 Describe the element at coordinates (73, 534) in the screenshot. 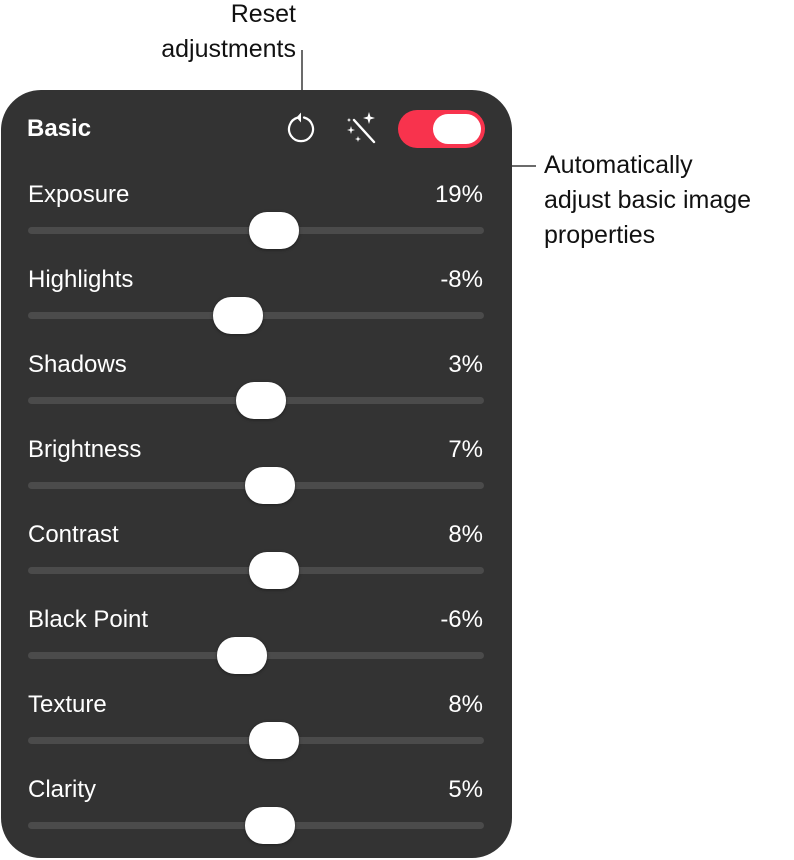

I see `adjustment-label: Contrast` at that location.